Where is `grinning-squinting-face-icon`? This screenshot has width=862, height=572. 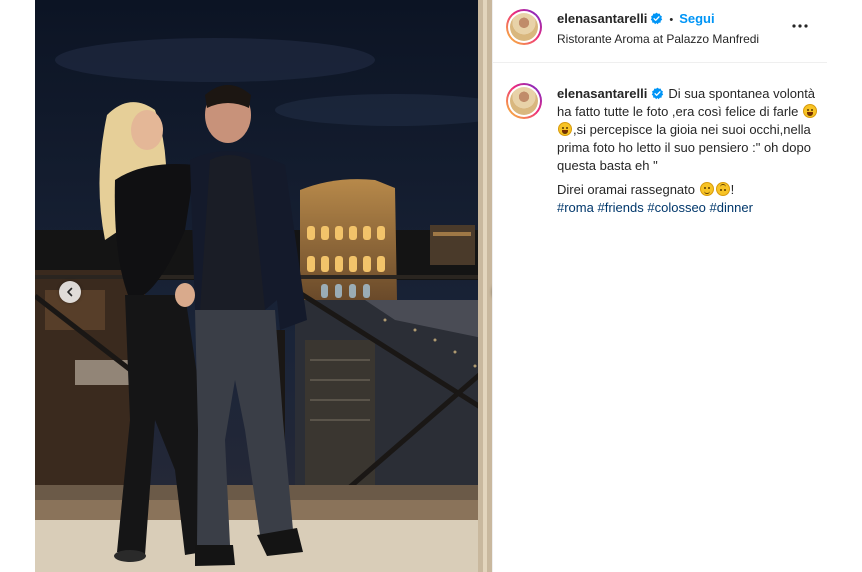
grinning-squinting-face-icon is located at coordinates (809, 111).